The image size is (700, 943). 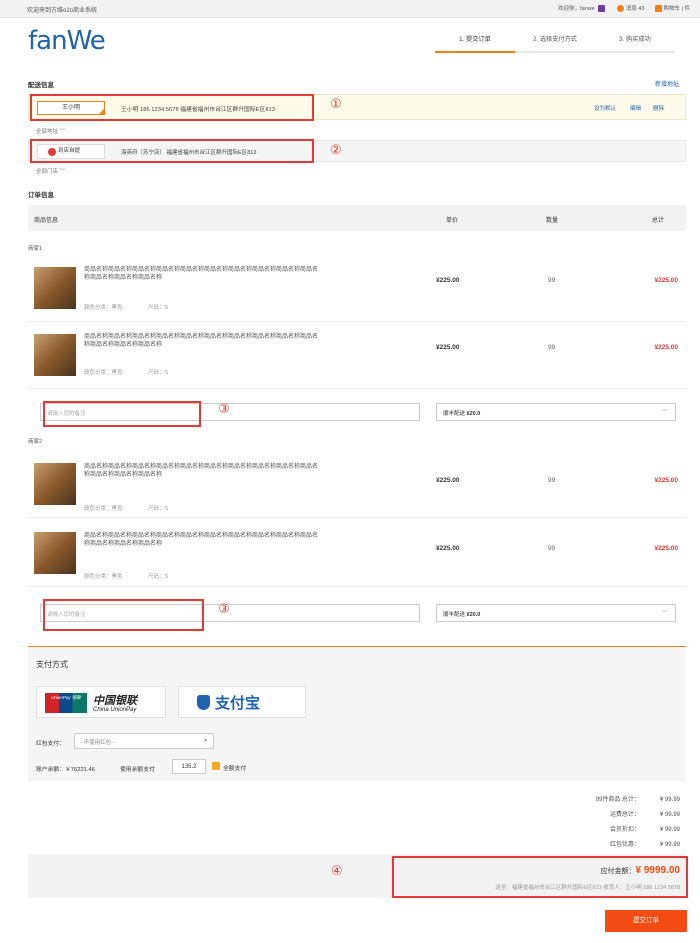 What do you see at coordinates (601, 9) in the screenshot?
I see `user-avatar-icon` at bounding box center [601, 9].